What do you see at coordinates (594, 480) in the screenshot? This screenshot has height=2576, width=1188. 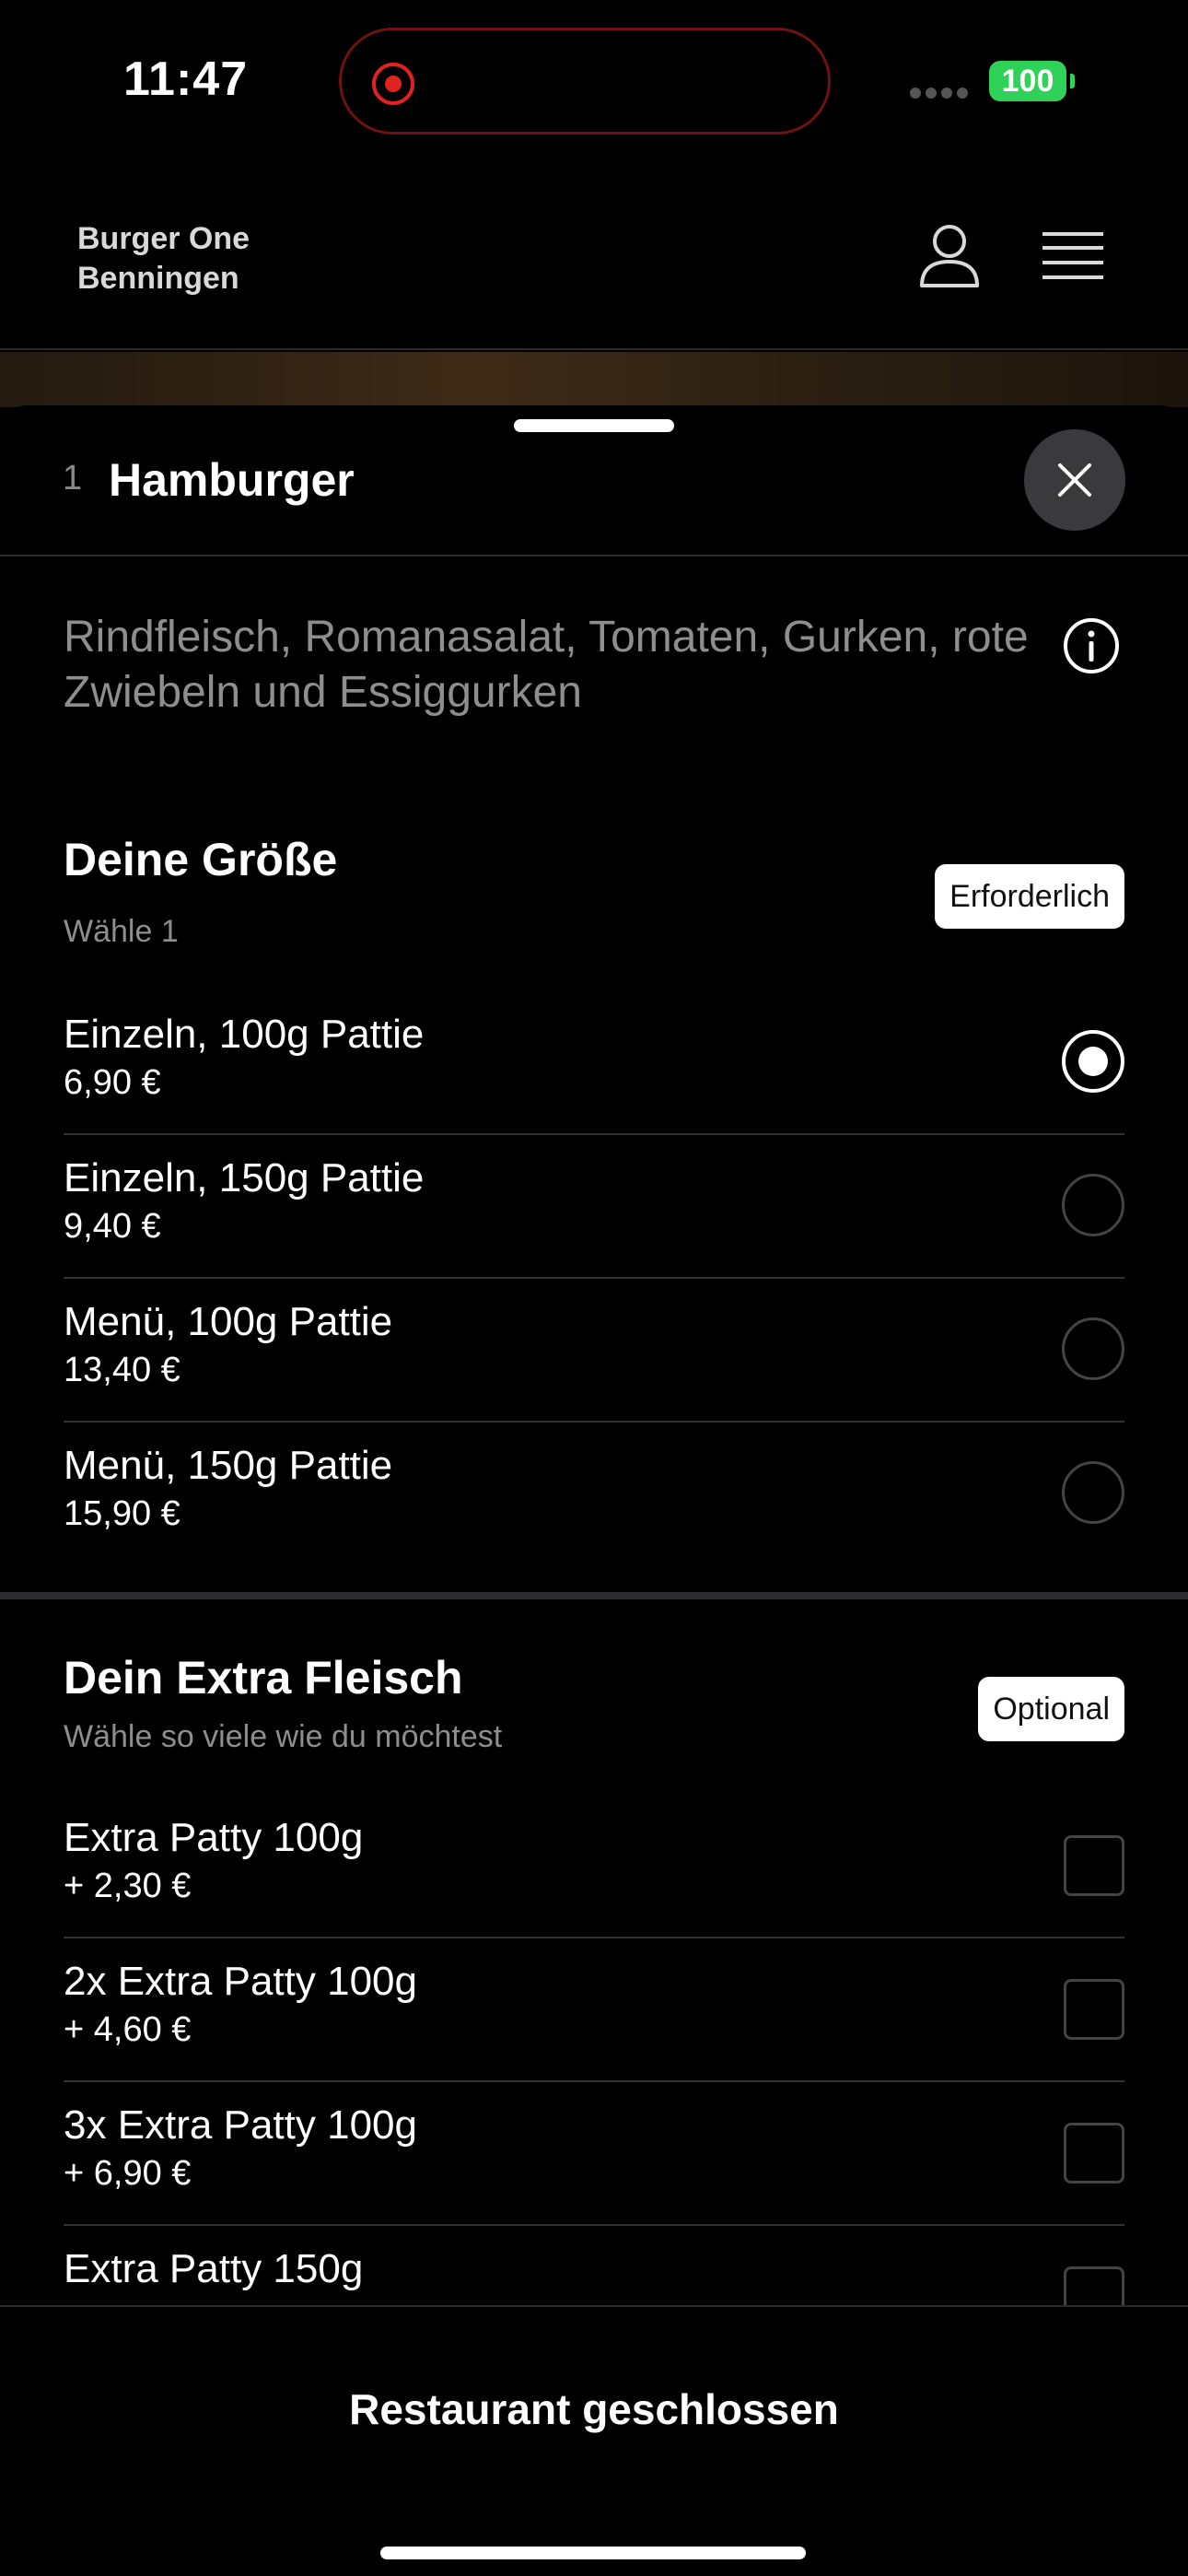 I see `item-title-row: 1 Hamburger` at bounding box center [594, 480].